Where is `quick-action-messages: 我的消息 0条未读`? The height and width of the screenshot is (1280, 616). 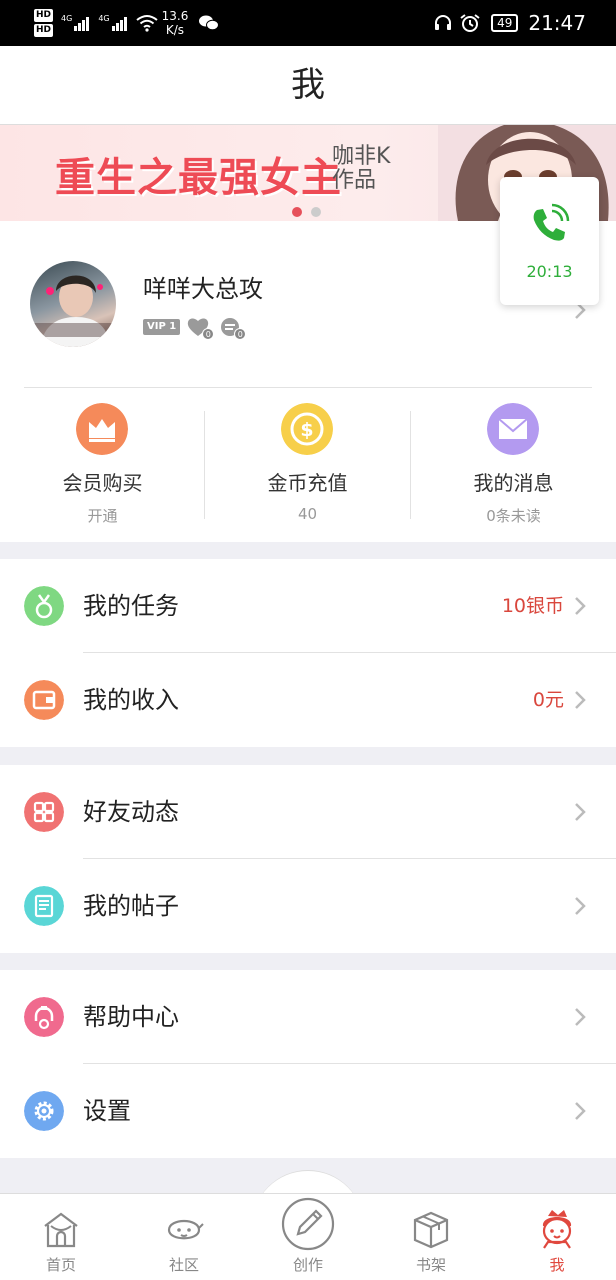 quick-action-messages: 我的消息 0条未读 is located at coordinates (513, 466).